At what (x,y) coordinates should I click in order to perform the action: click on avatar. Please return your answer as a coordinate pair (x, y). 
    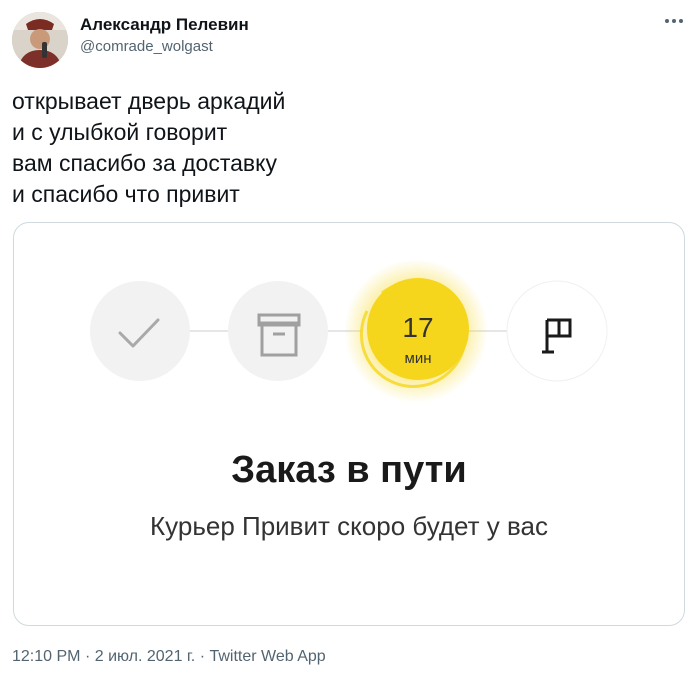
    Looking at the image, I should click on (40, 40).